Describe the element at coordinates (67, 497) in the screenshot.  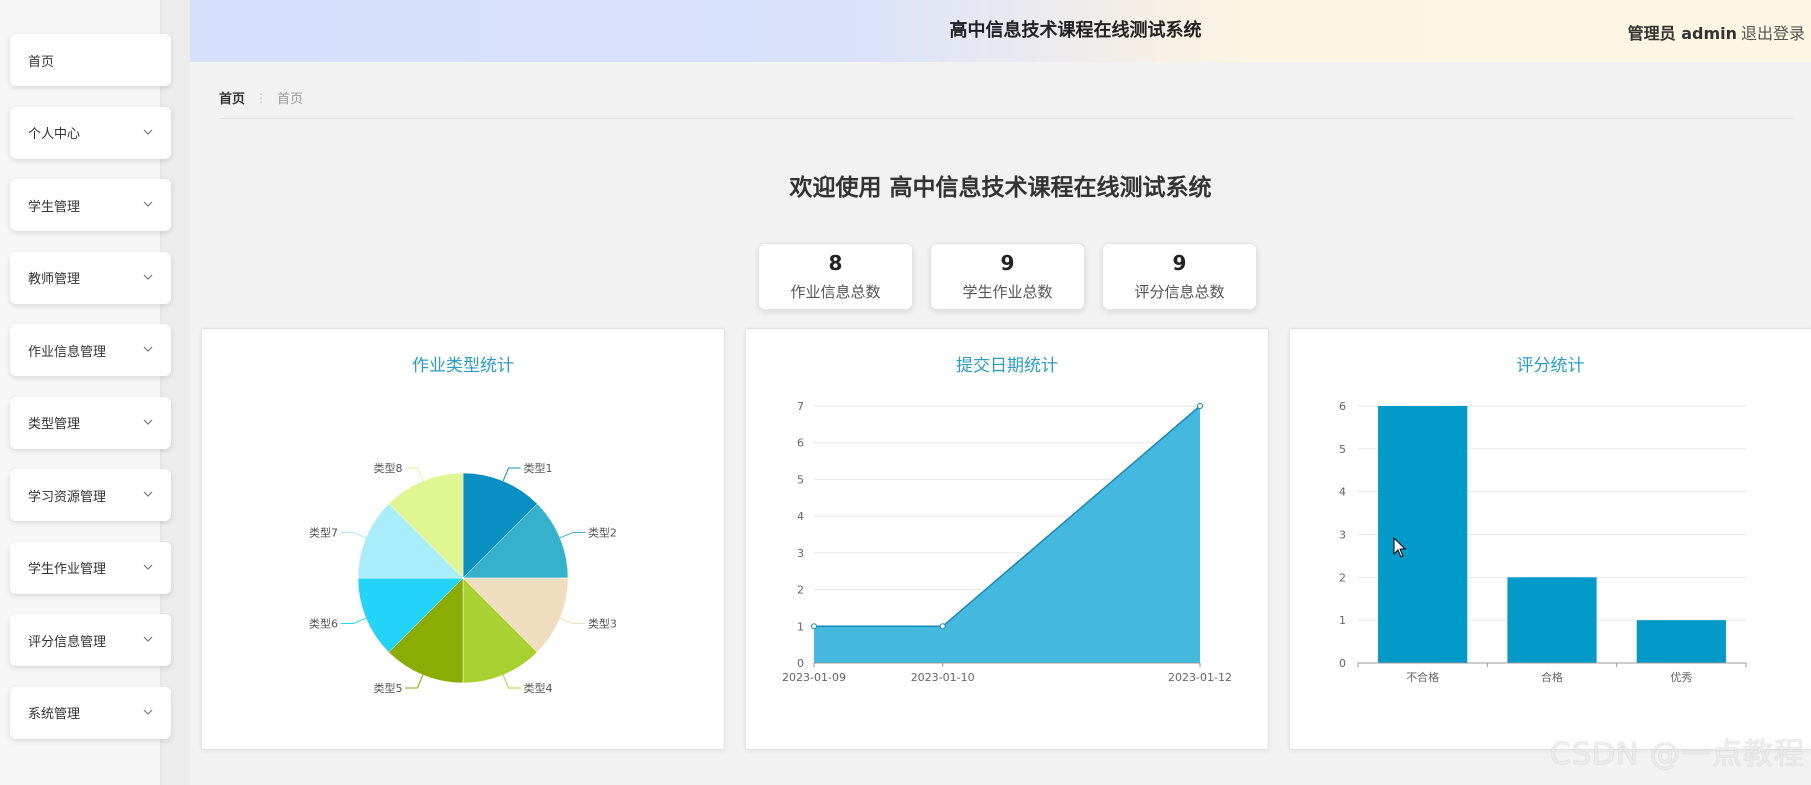
I see `sidebar-item-label: 学习资源管理` at that location.